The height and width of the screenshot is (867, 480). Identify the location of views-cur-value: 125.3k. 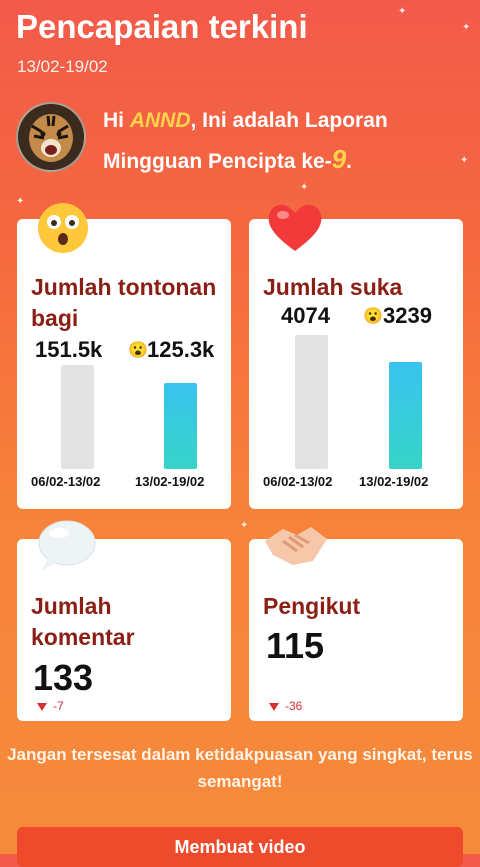
(181, 349).